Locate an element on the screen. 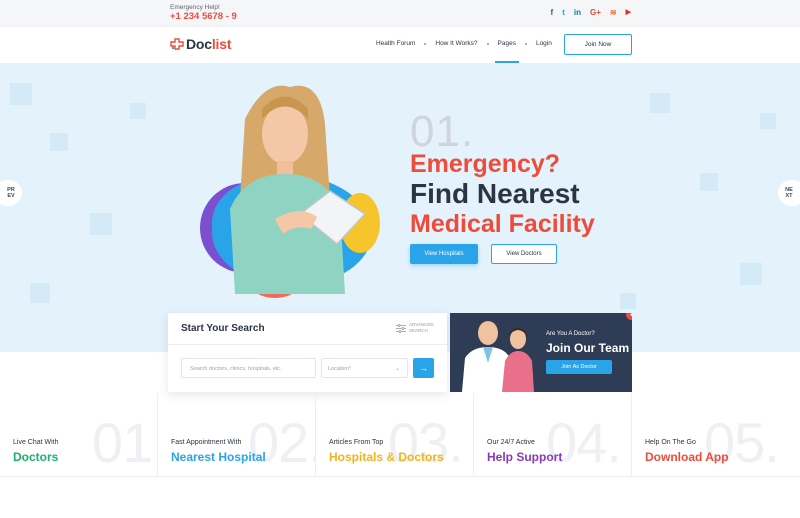  feature-title: Download App is located at coordinates (687, 457).